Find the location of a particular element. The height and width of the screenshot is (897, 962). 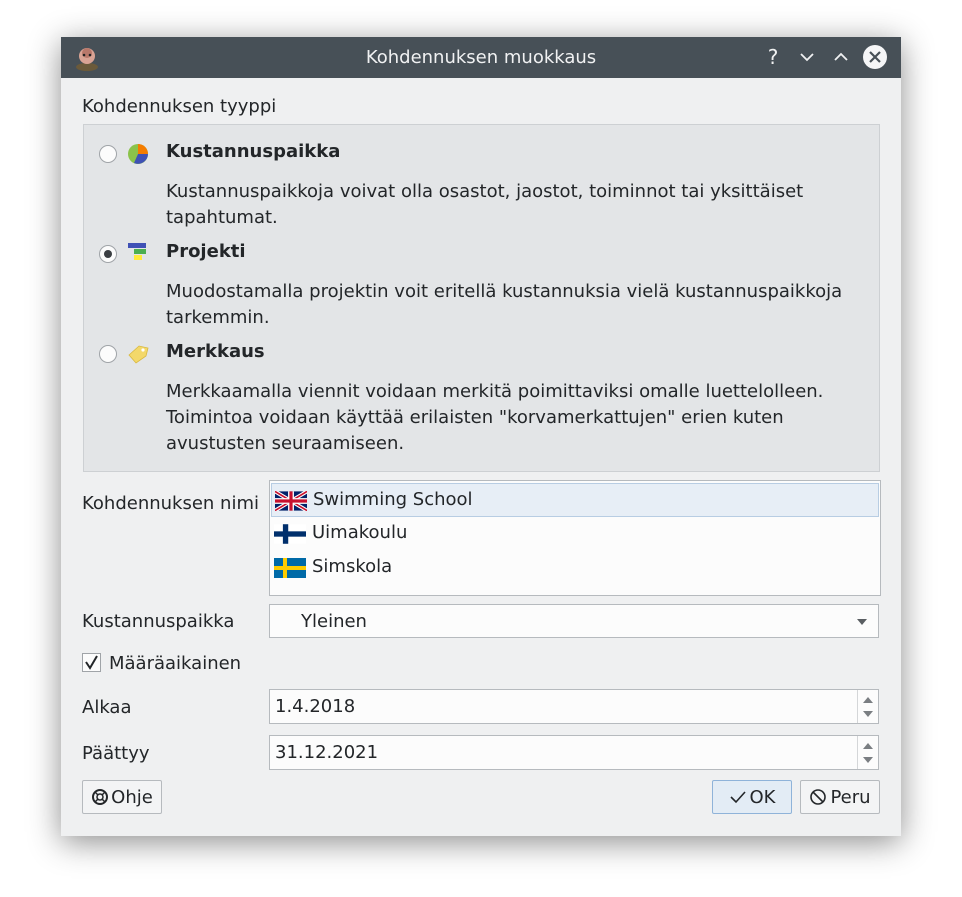

end-label: Päättyy is located at coordinates (116, 753).